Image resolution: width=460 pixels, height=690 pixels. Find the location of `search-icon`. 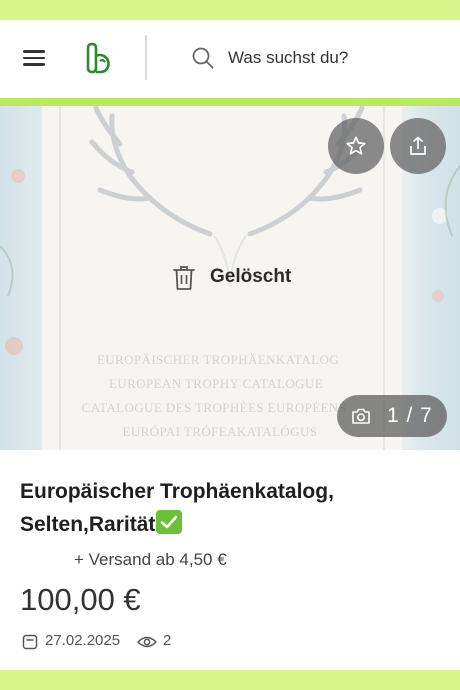

search-icon is located at coordinates (203, 58).